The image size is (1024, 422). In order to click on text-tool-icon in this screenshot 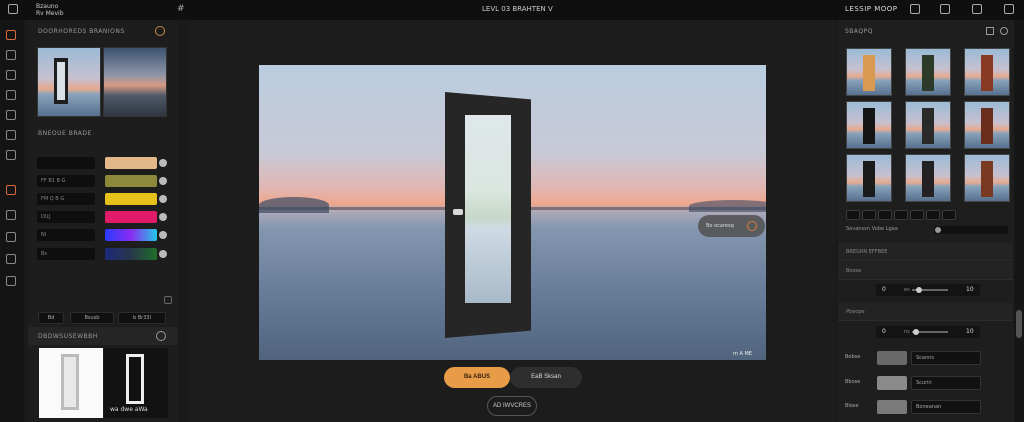, I will do `click(11, 155)`.